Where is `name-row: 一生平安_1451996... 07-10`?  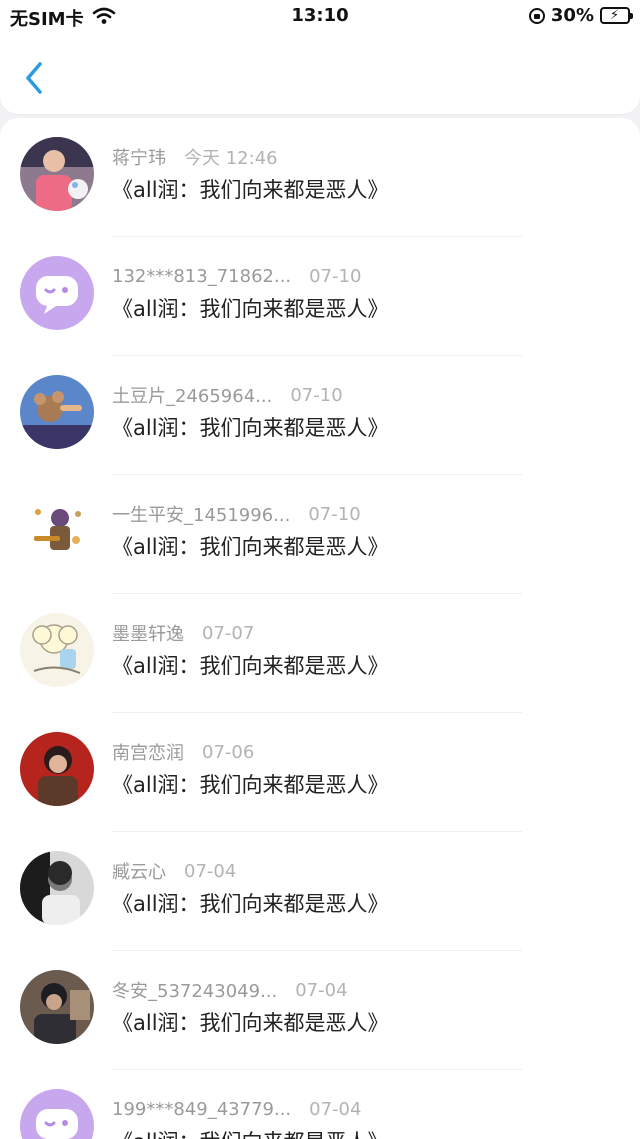
name-row: 一生平安_1451996... 07-10 is located at coordinates (236, 514).